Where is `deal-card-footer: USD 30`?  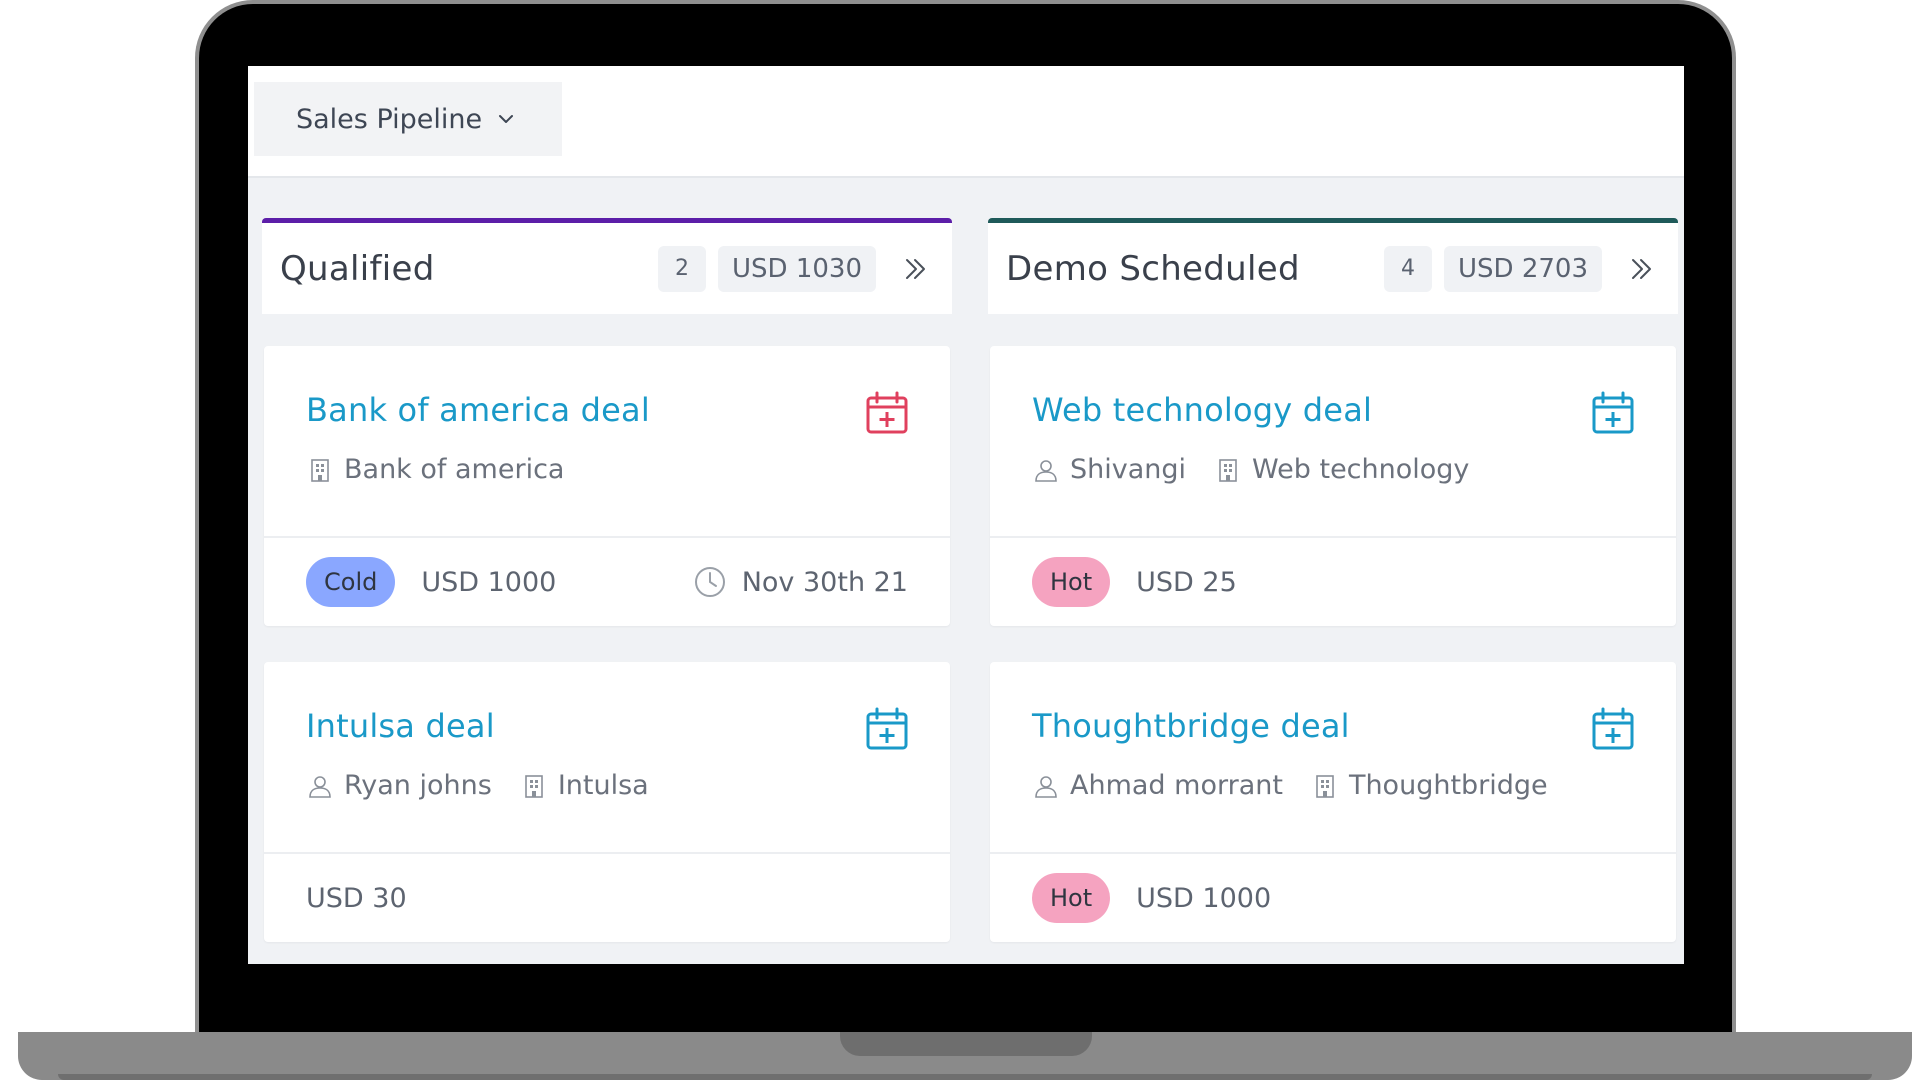
deal-card-footer: USD 30 is located at coordinates (607, 898).